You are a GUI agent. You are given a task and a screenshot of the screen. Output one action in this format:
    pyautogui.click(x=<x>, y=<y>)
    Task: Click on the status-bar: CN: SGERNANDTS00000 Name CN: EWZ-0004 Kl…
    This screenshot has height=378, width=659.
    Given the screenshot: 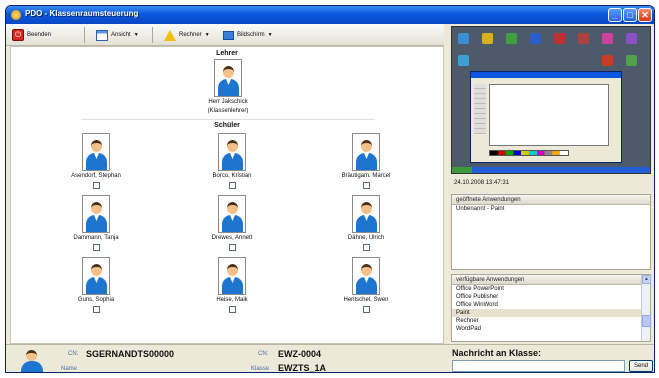 What is the action you would take?
    pyautogui.click(x=330, y=358)
    